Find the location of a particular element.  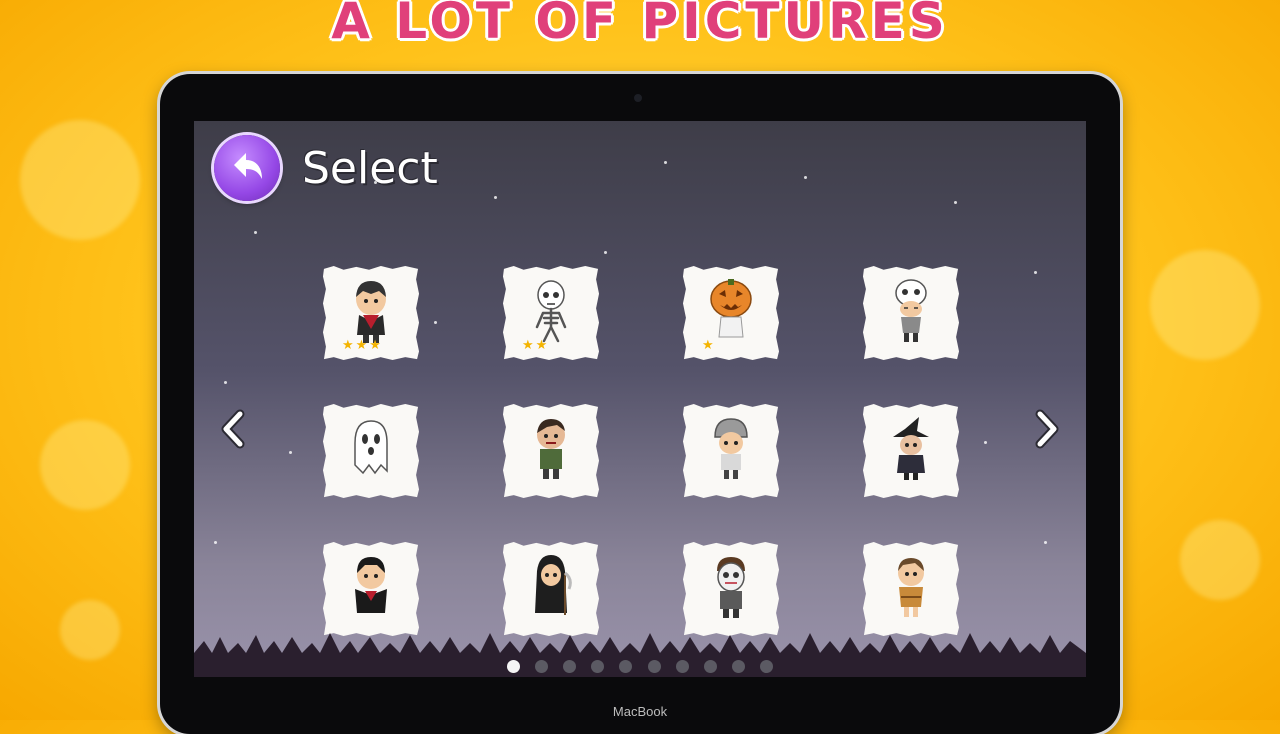

picture-card-skull-mask is located at coordinates (911, 313).